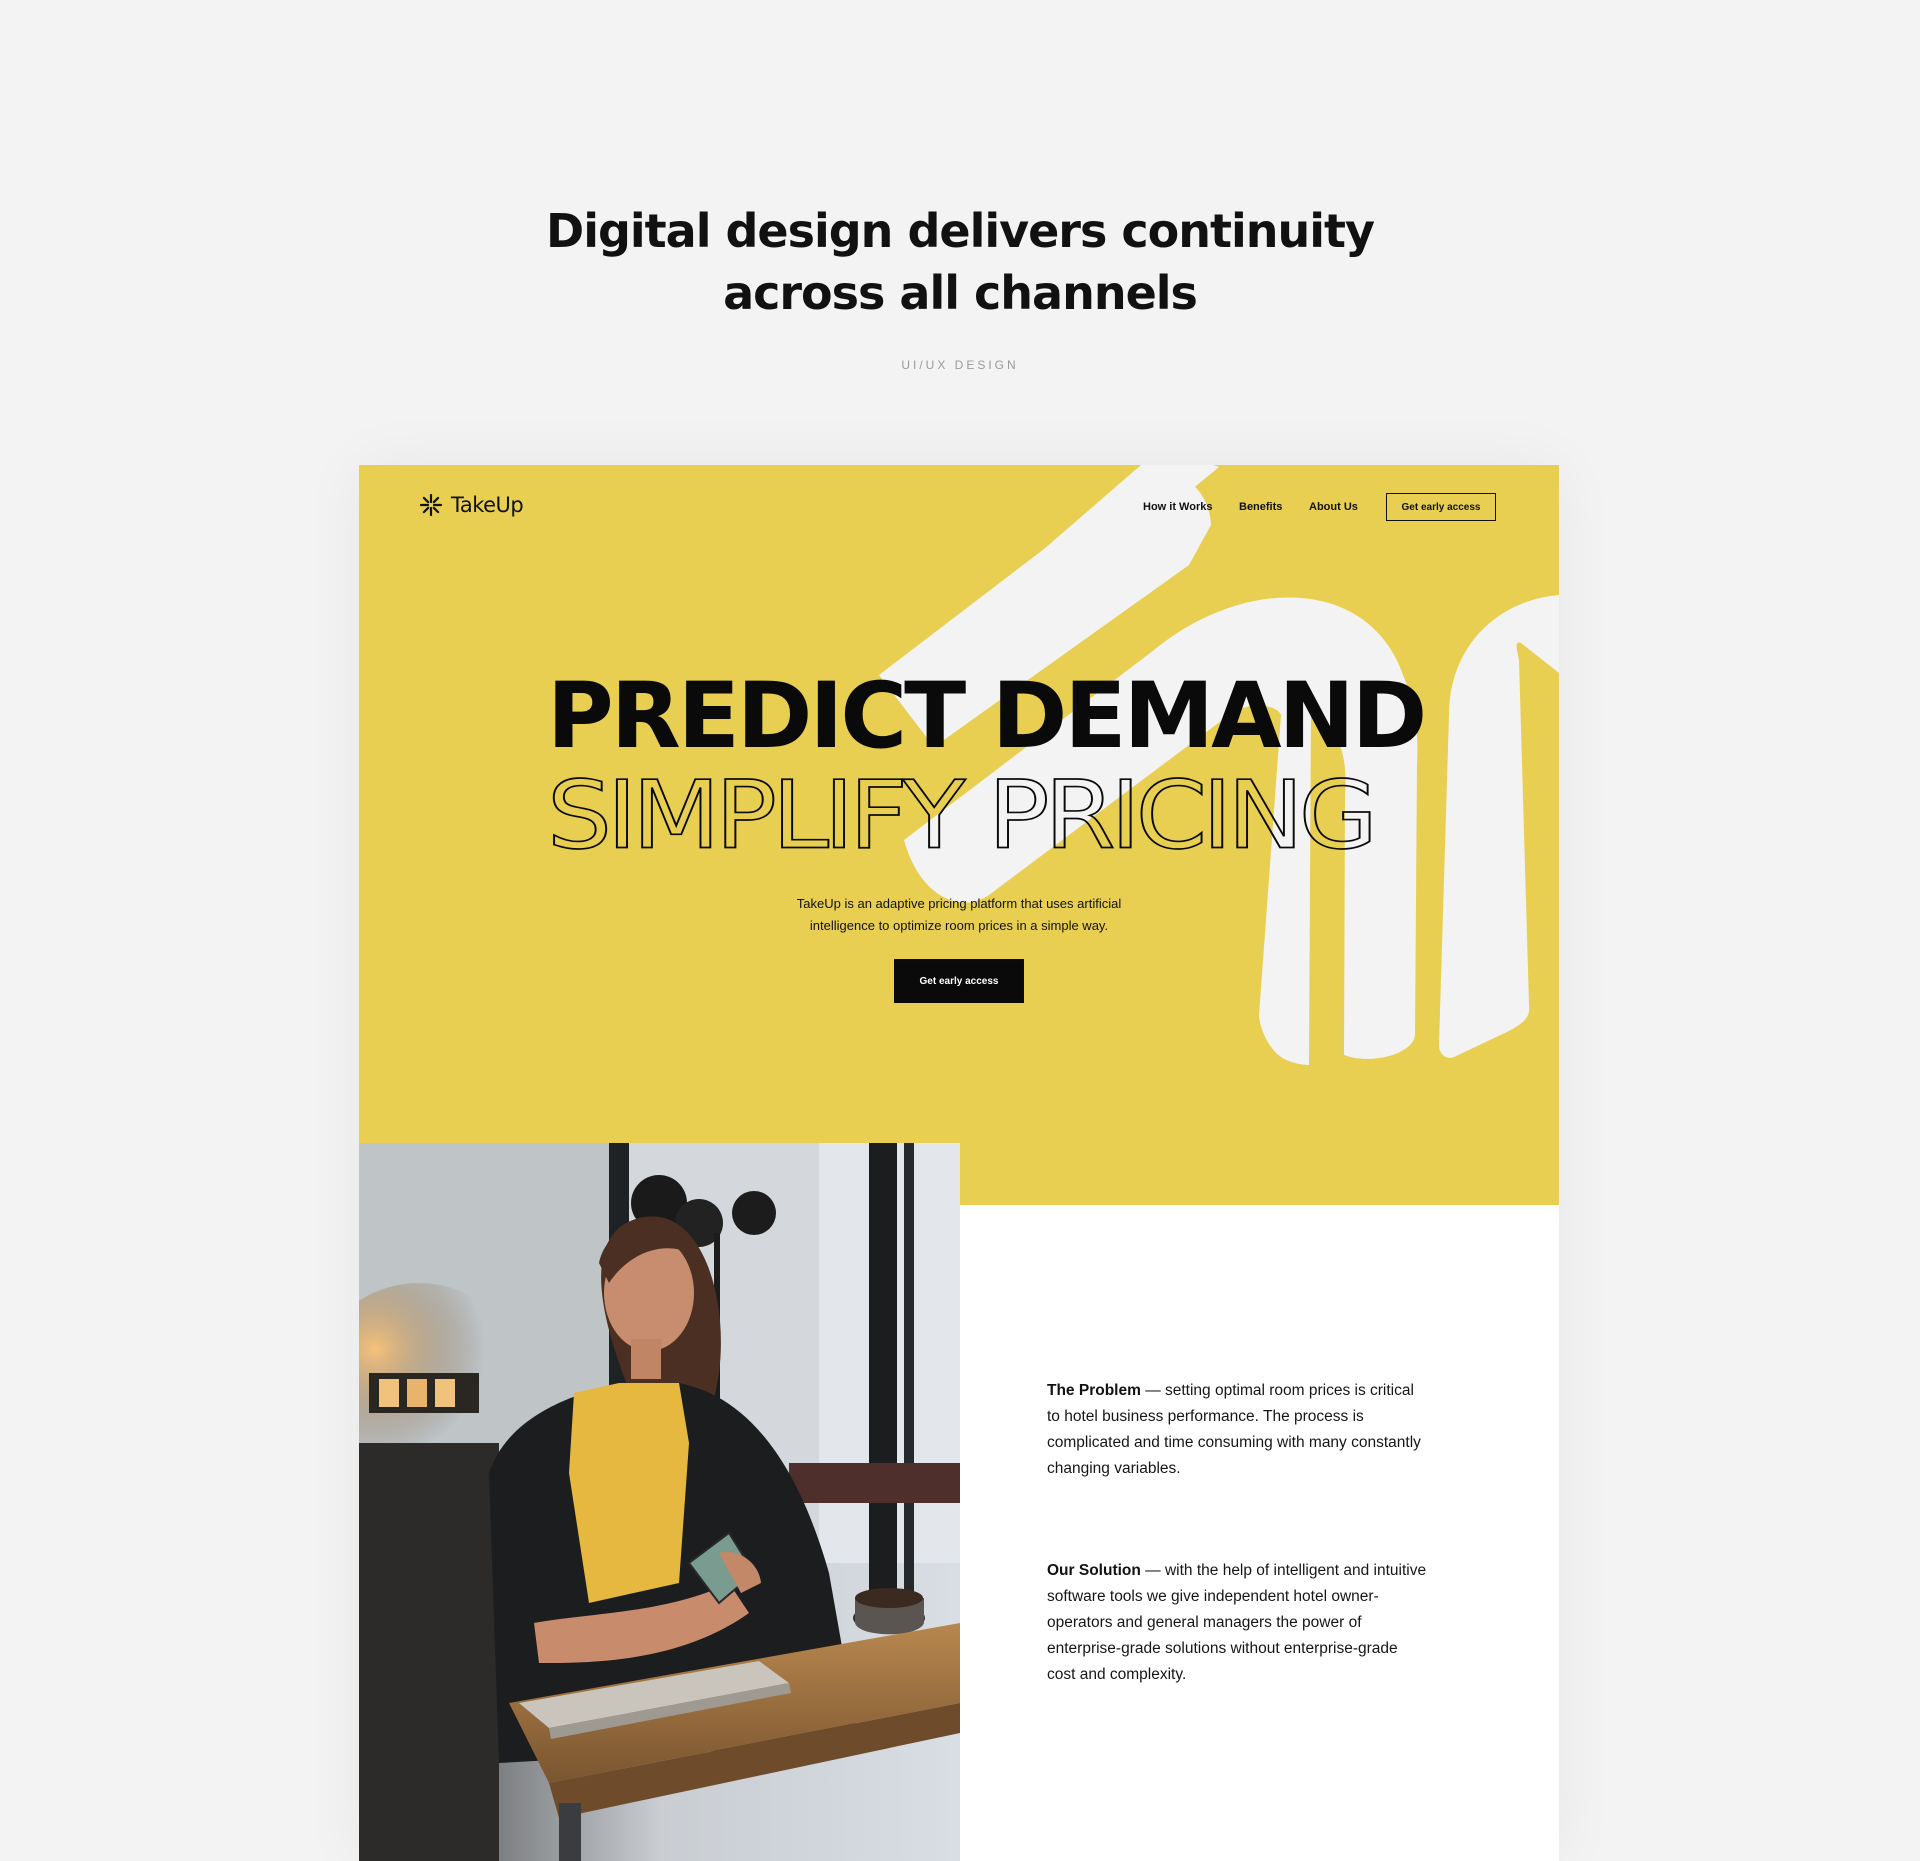 This screenshot has height=1861, width=1920. I want to click on nav-link-about-us: About Us, so click(1333, 507).